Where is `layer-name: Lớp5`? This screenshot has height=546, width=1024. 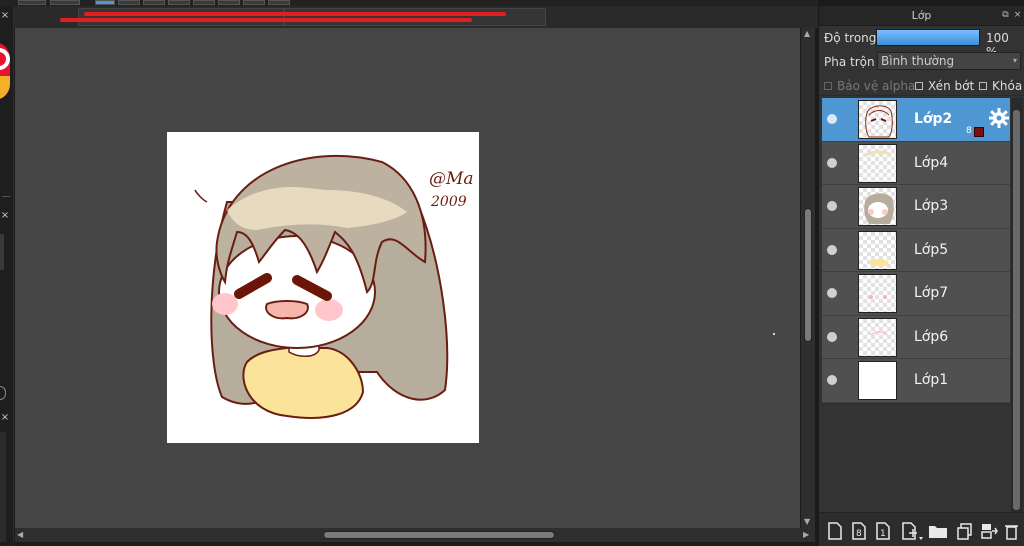
layer-name: Lớp5 is located at coordinates (931, 250).